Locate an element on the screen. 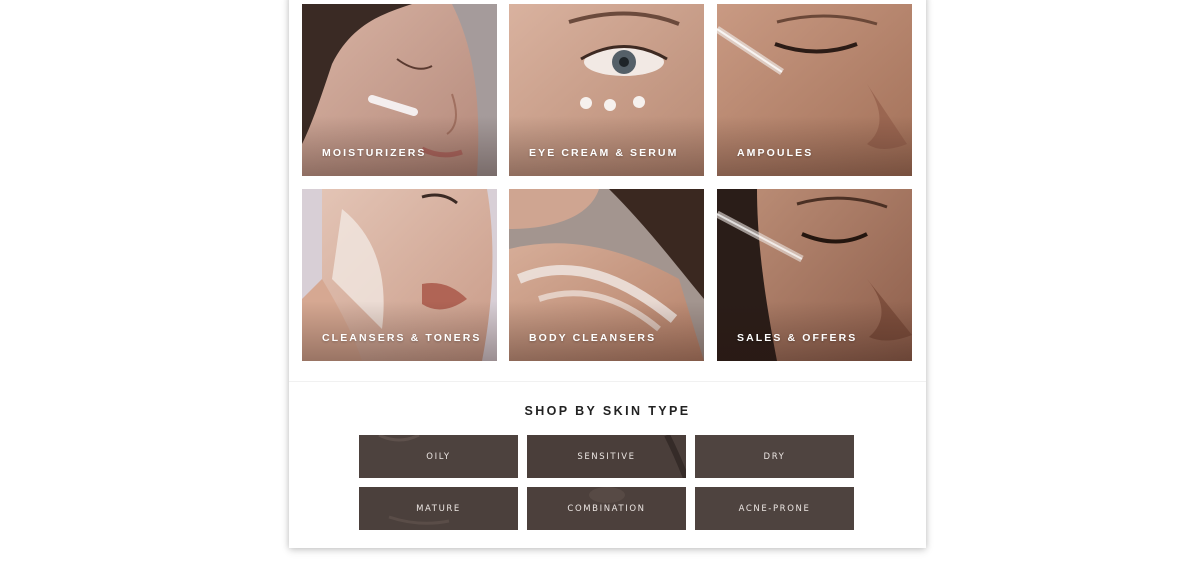  category-tile-cleansers-toners: CLEANSERS & TONERS is located at coordinates (399, 275).